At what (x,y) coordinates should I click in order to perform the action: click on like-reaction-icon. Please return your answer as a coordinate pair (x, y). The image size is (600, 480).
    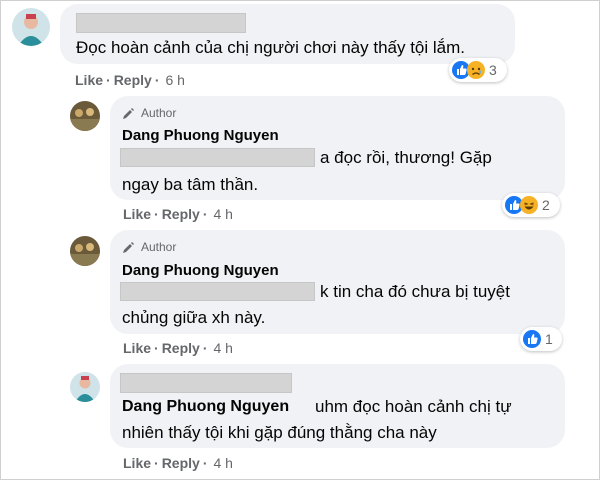
    Looking at the image, I should click on (532, 339).